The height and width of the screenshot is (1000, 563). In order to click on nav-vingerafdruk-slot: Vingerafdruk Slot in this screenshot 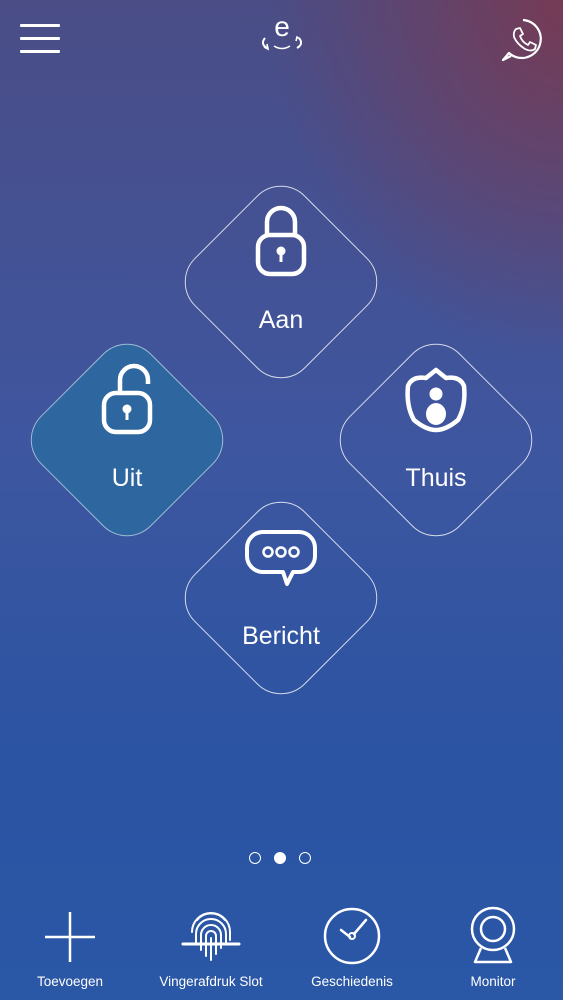, I will do `click(211, 950)`.